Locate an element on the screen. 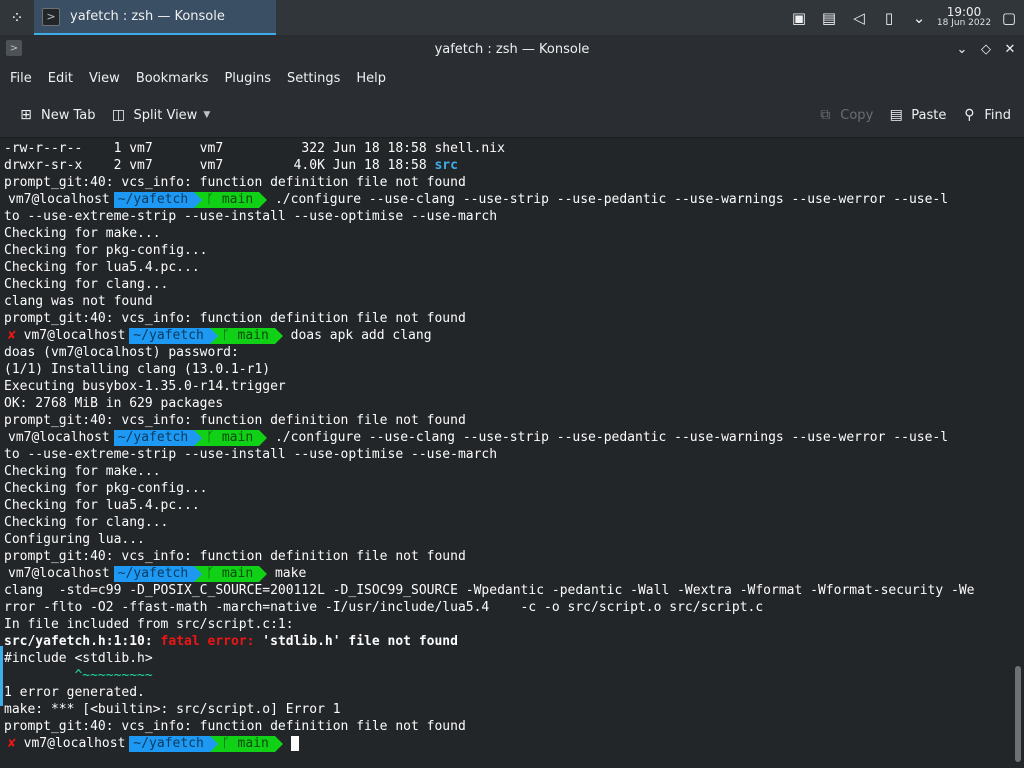  new-tab-label: New Tab is located at coordinates (68, 115).